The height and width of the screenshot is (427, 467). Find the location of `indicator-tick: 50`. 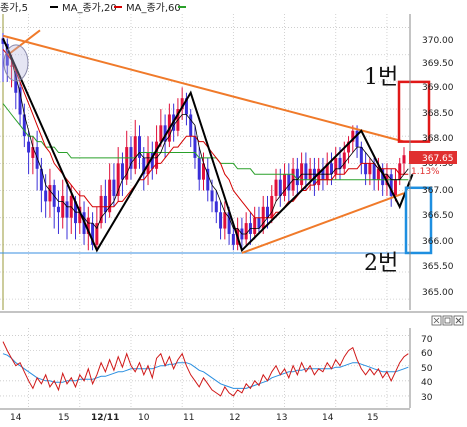

indicator-tick: 50 is located at coordinates (427, 369).